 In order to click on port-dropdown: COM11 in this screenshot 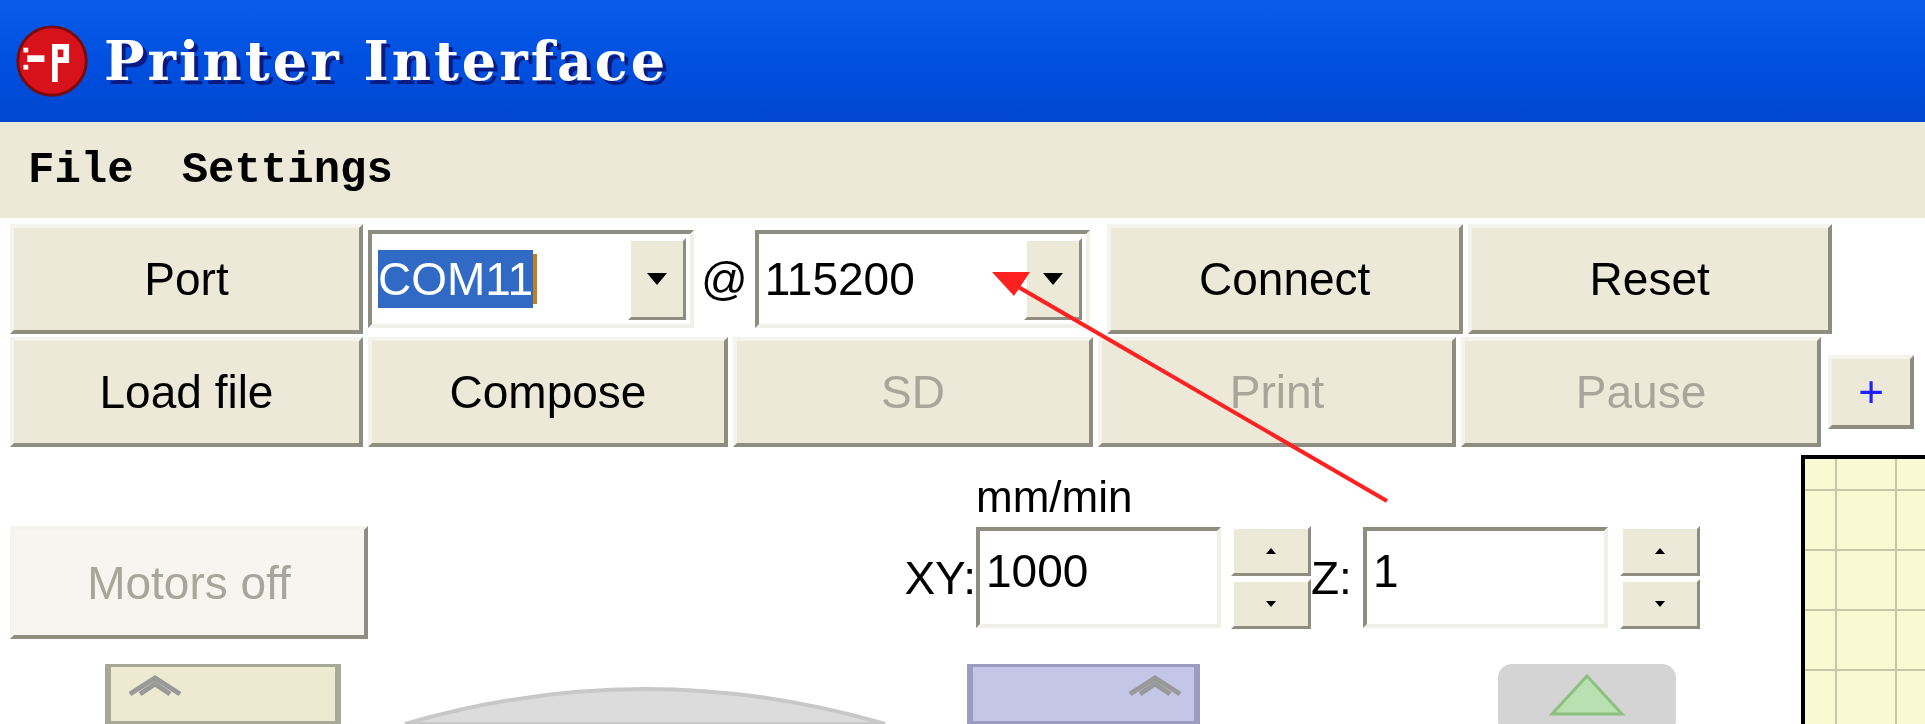, I will do `click(531, 279)`.